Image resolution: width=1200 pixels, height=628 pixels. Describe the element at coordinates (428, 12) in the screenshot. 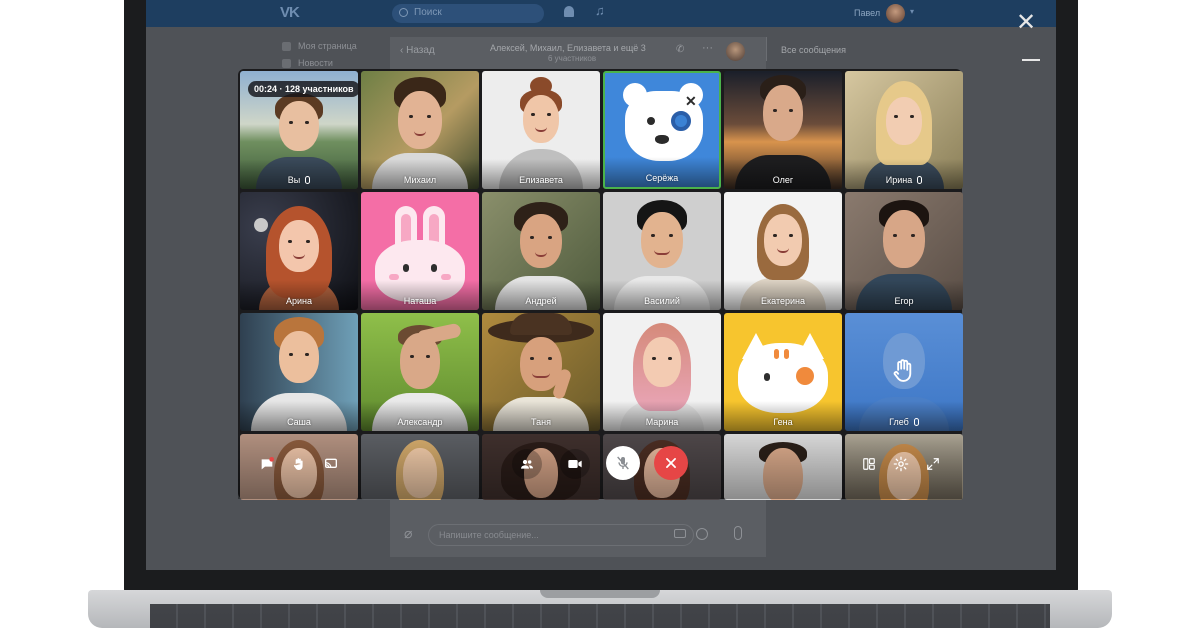

I see `search-placeholder: Поиск` at that location.